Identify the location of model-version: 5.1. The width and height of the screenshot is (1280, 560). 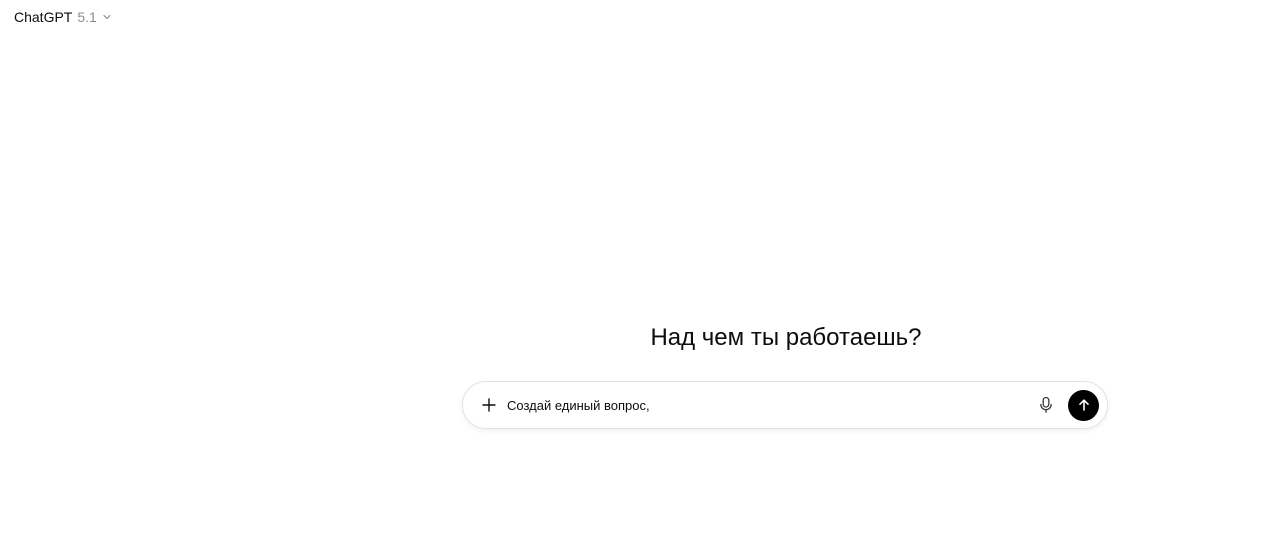
(87, 17).